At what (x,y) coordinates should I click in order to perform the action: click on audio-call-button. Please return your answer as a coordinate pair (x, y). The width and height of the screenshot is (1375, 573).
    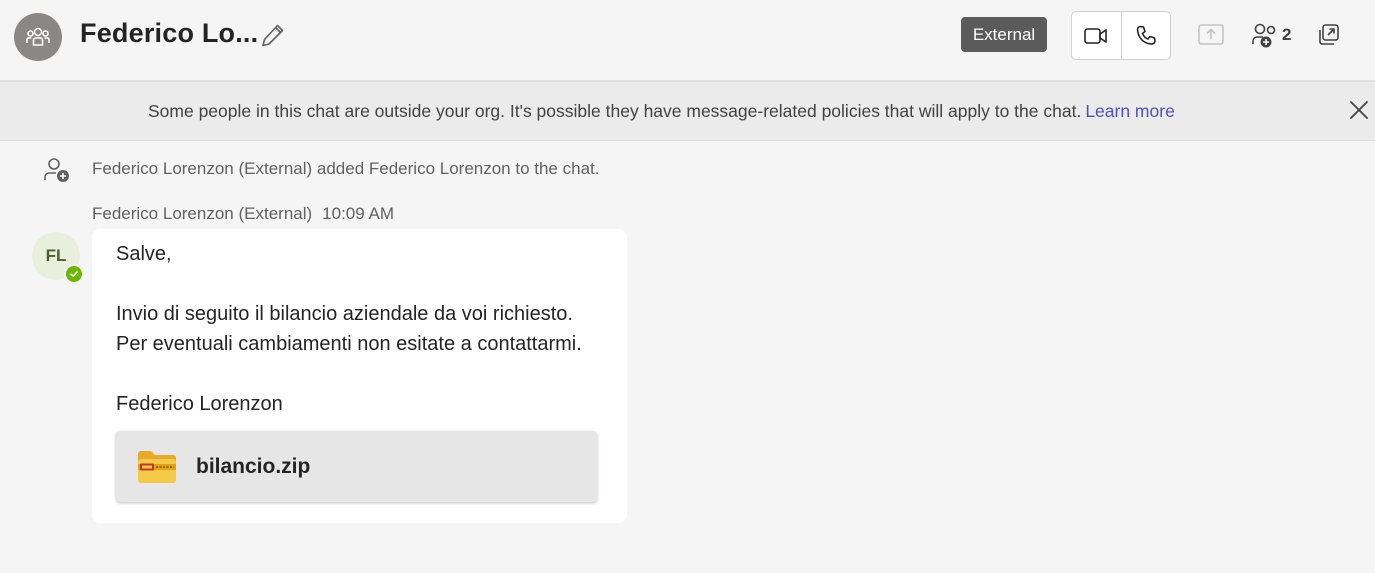
    Looking at the image, I should click on (1145, 35).